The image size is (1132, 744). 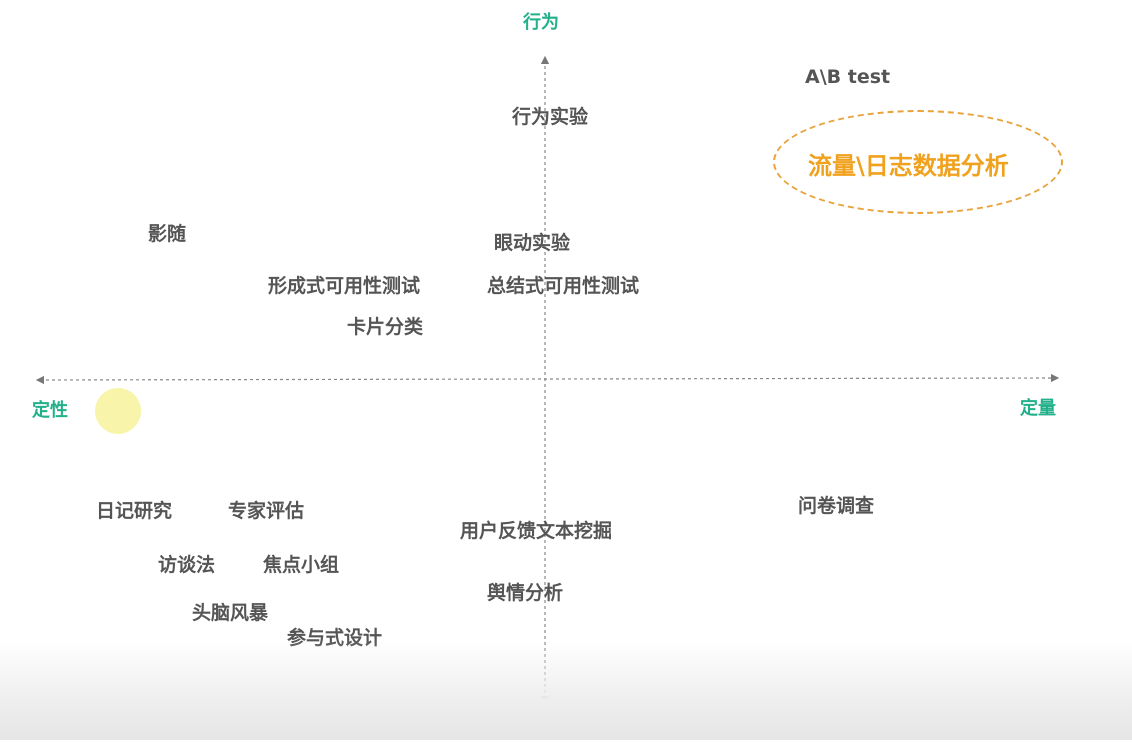 What do you see at coordinates (118, 411) in the screenshot?
I see `cursor-highlight` at bounding box center [118, 411].